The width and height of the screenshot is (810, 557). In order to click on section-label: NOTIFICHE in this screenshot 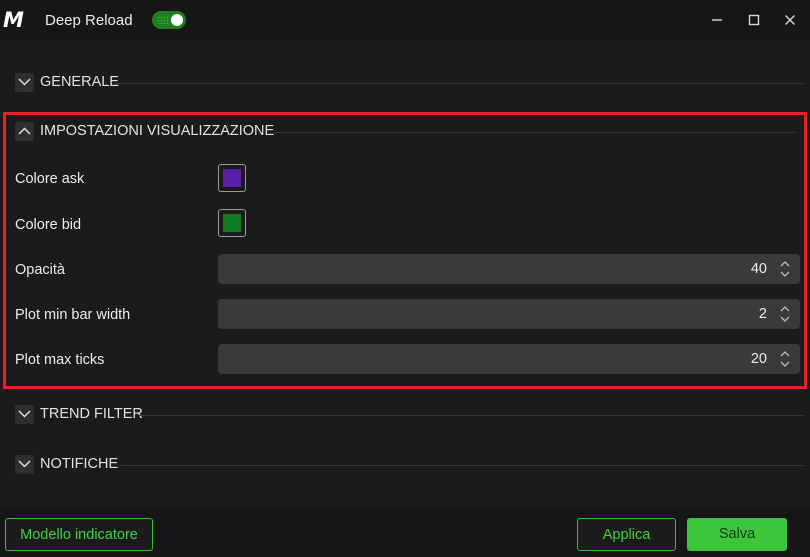, I will do `click(79, 464)`.